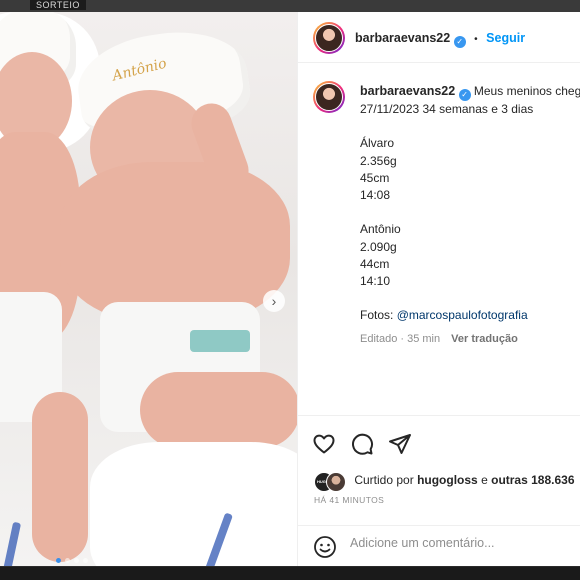 This screenshot has width=580, height=580. What do you see at coordinates (72, 560) in the screenshot?
I see `carousel-dots` at bounding box center [72, 560].